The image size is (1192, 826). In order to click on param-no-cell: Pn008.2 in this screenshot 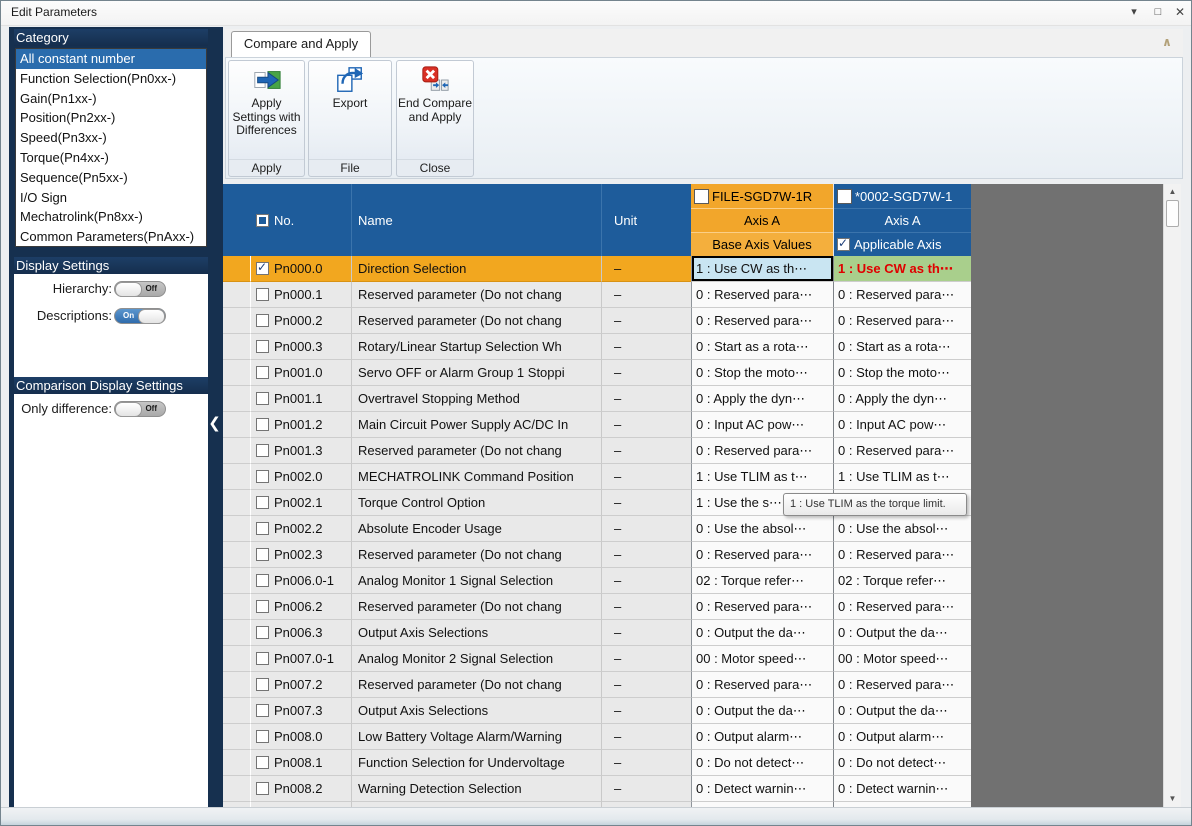, I will do `click(301, 789)`.